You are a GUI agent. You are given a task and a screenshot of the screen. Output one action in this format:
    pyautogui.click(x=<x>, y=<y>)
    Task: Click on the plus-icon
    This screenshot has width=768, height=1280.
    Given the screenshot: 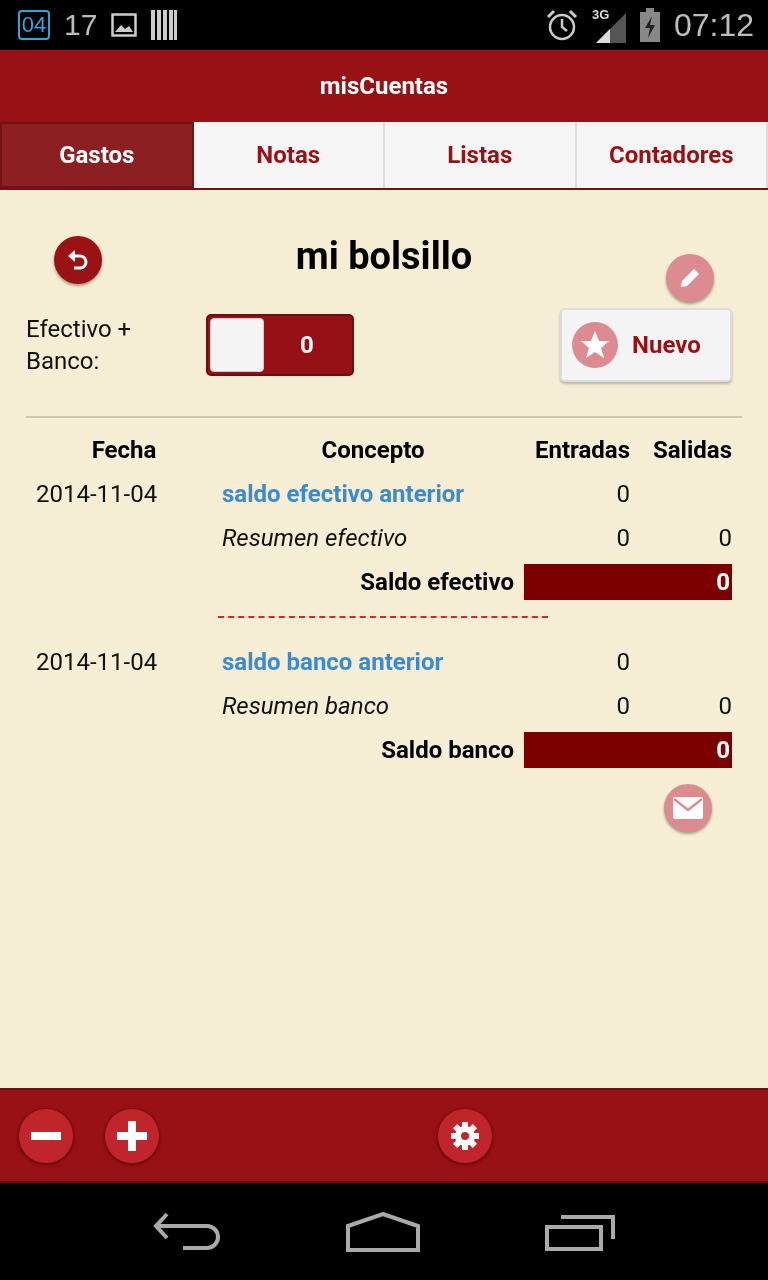 What is the action you would take?
    pyautogui.click(x=132, y=1135)
    